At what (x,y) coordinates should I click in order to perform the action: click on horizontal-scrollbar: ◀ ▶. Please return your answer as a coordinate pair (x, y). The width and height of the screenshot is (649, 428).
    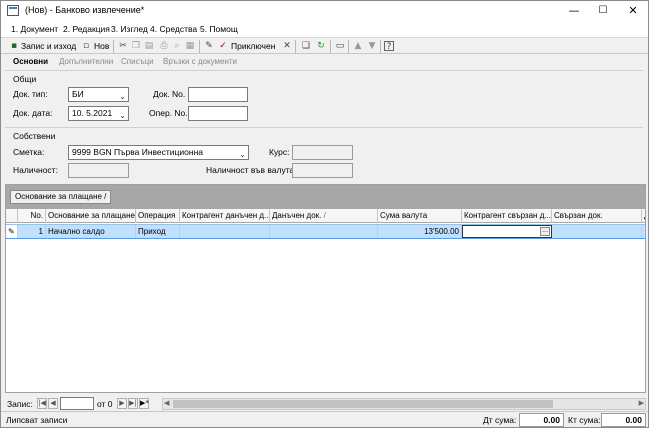
    Looking at the image, I should click on (404, 404).